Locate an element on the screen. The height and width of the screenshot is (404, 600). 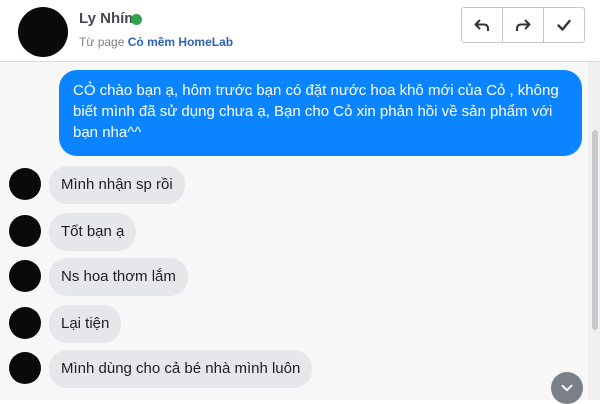
scroll-to-bottom-button is located at coordinates (567, 388).